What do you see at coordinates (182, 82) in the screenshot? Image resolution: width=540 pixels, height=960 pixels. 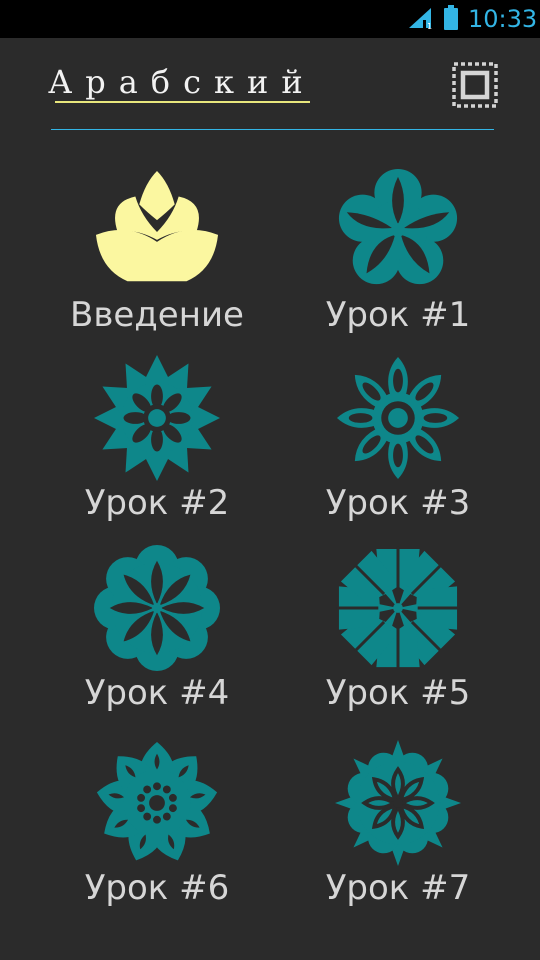 I see `page-title: Арабский` at bounding box center [182, 82].